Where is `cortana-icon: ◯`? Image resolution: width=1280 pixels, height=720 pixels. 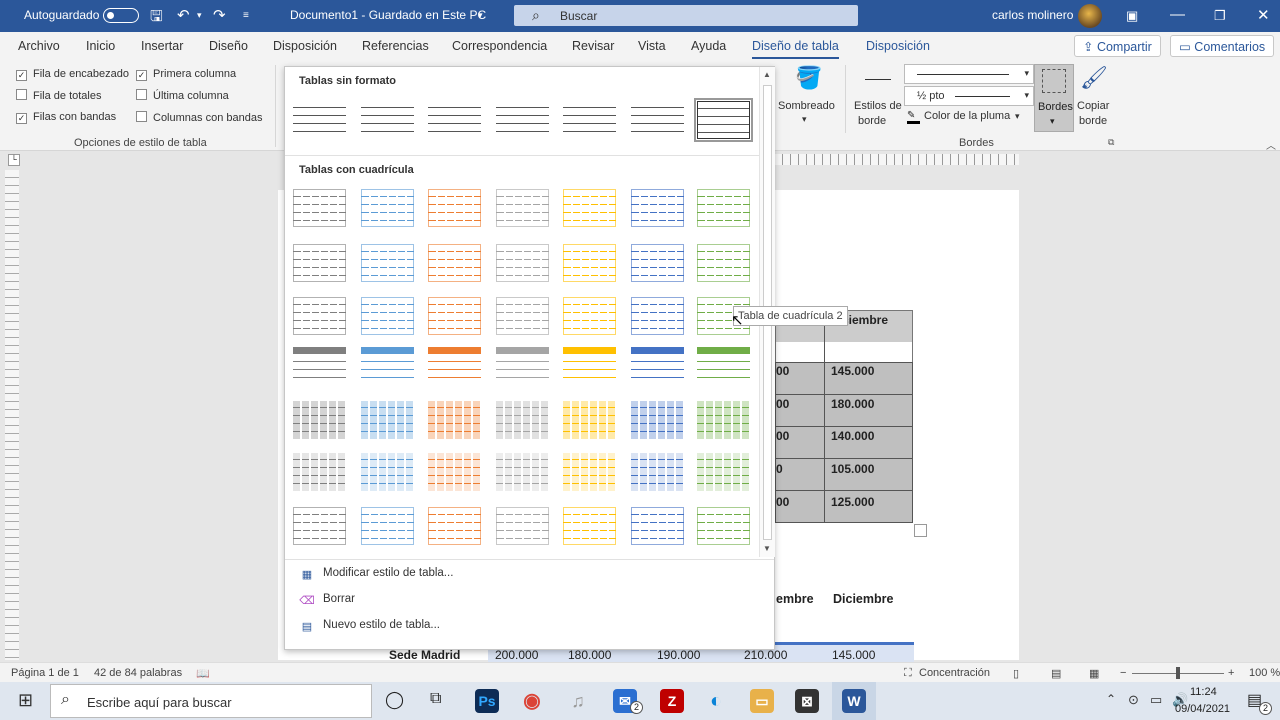 cortana-icon: ◯ is located at coordinates (394, 700).